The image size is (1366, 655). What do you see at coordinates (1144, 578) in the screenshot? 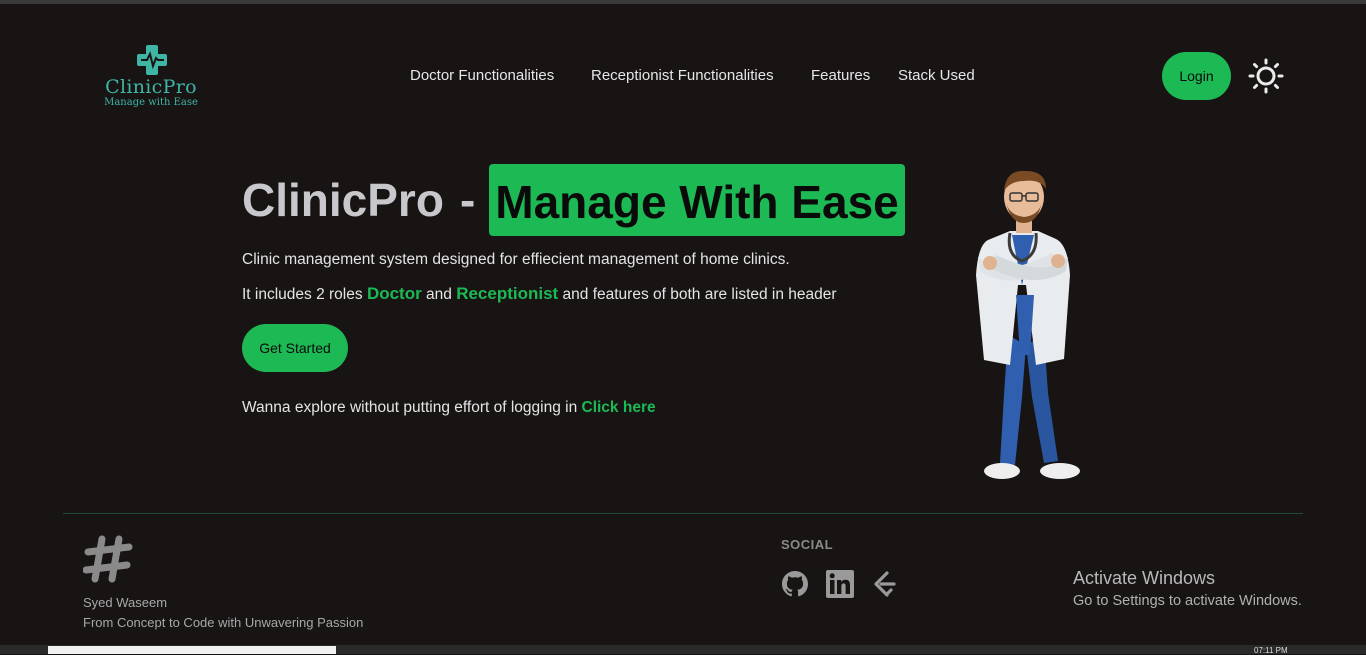
I see `activate-windows-title: Activate Windows` at bounding box center [1144, 578].